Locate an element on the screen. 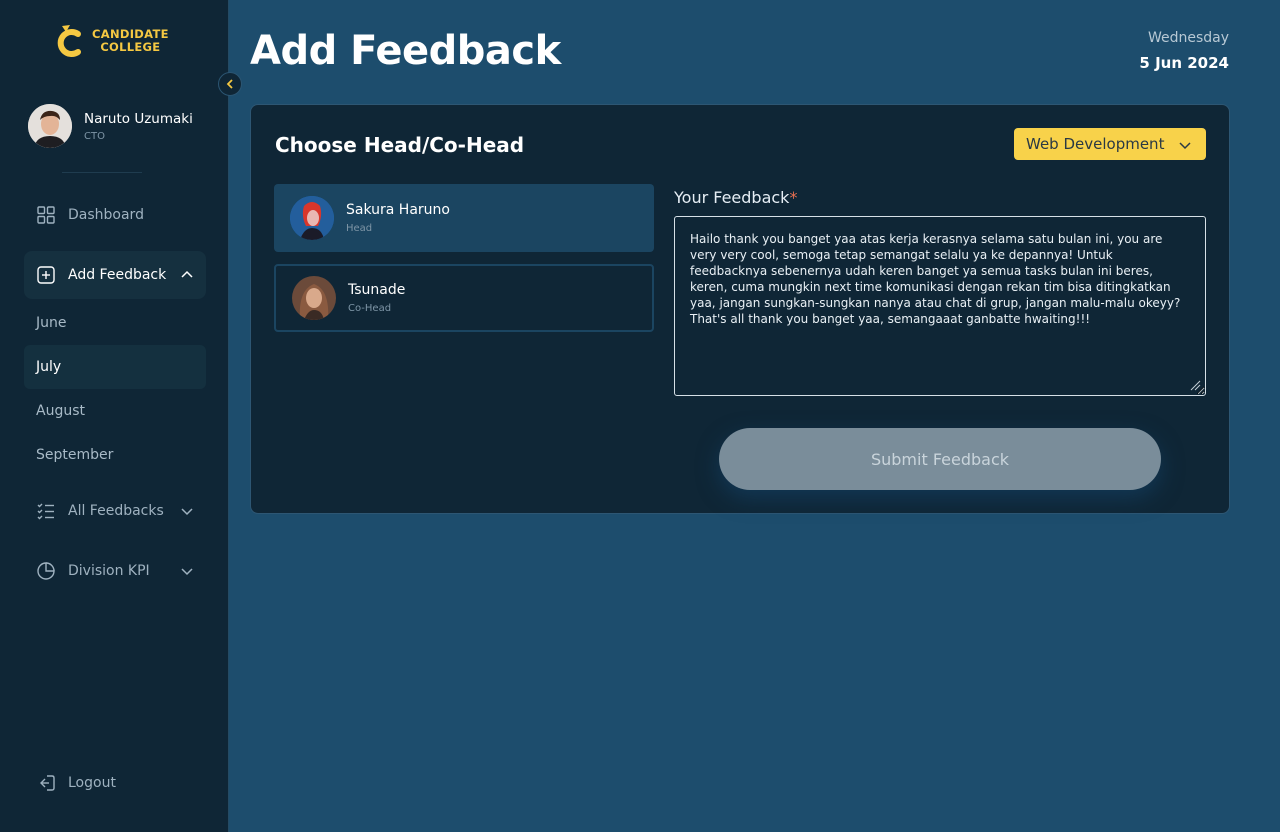 This screenshot has height=832, width=1280. person-option-co-head: Tsunade Co-Head is located at coordinates (464, 298).